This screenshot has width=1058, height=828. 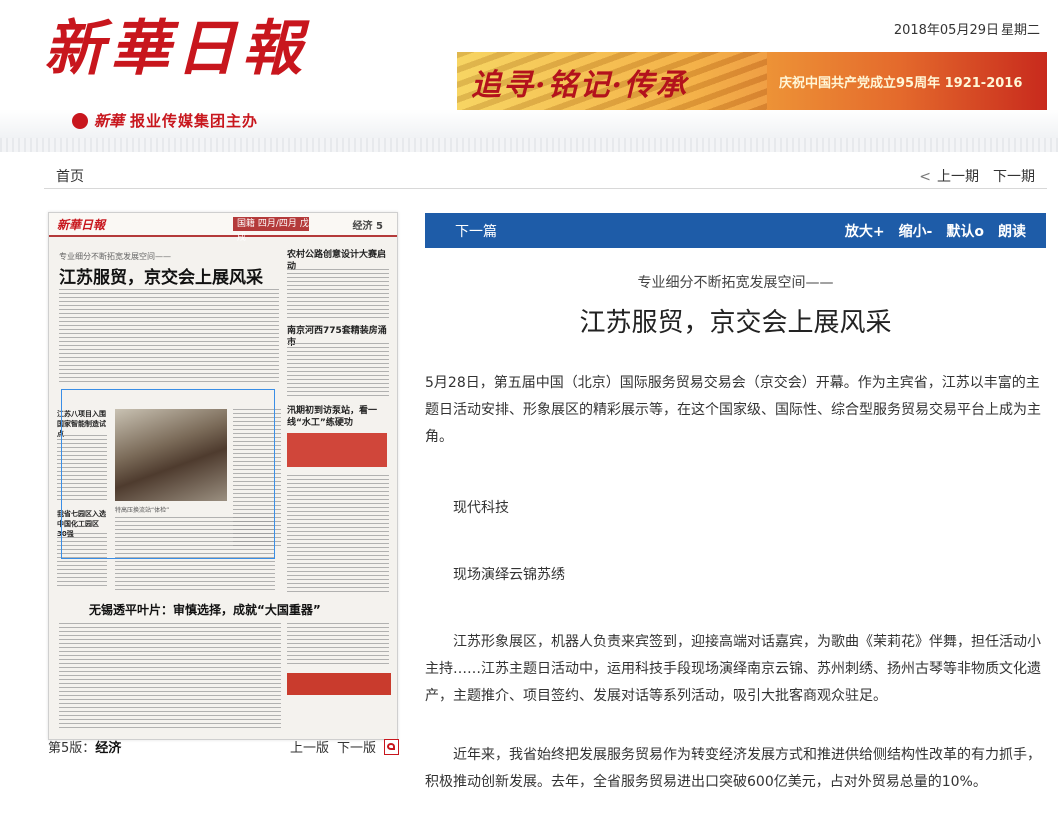 I want to click on thumb-kicker: 专业细分不断拓宽发展空间——, so click(x=115, y=256).